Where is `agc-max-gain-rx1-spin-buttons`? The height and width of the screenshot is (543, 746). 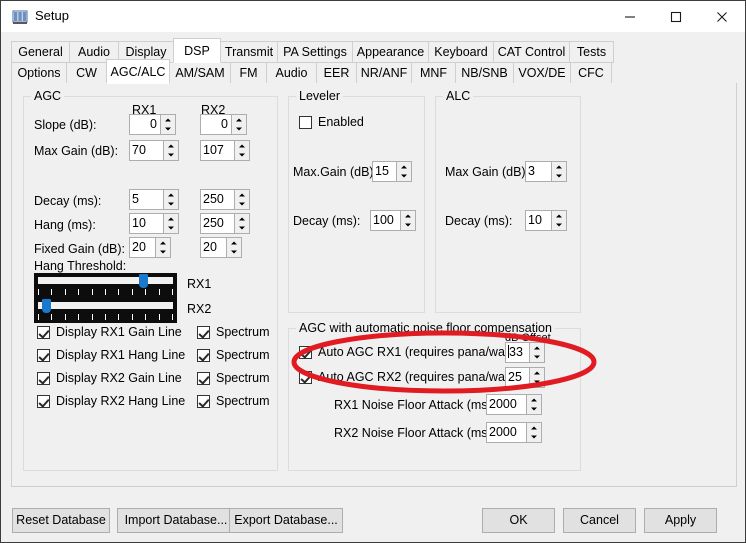
agc-max-gain-rx1-spin-buttons is located at coordinates (170, 150).